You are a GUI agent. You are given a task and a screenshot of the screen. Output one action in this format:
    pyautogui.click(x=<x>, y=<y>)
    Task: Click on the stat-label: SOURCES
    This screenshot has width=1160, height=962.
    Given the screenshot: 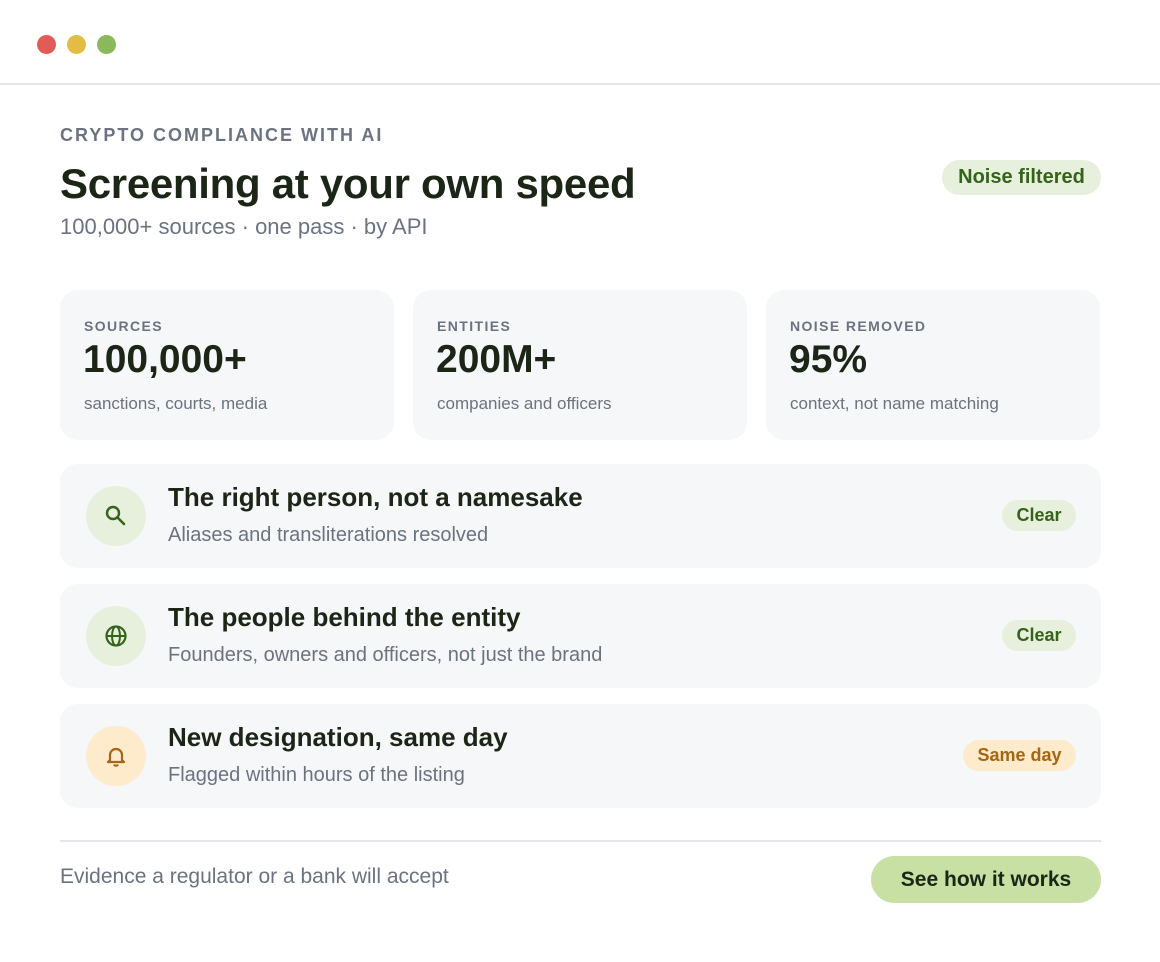 What is the action you would take?
    pyautogui.click(x=124, y=326)
    